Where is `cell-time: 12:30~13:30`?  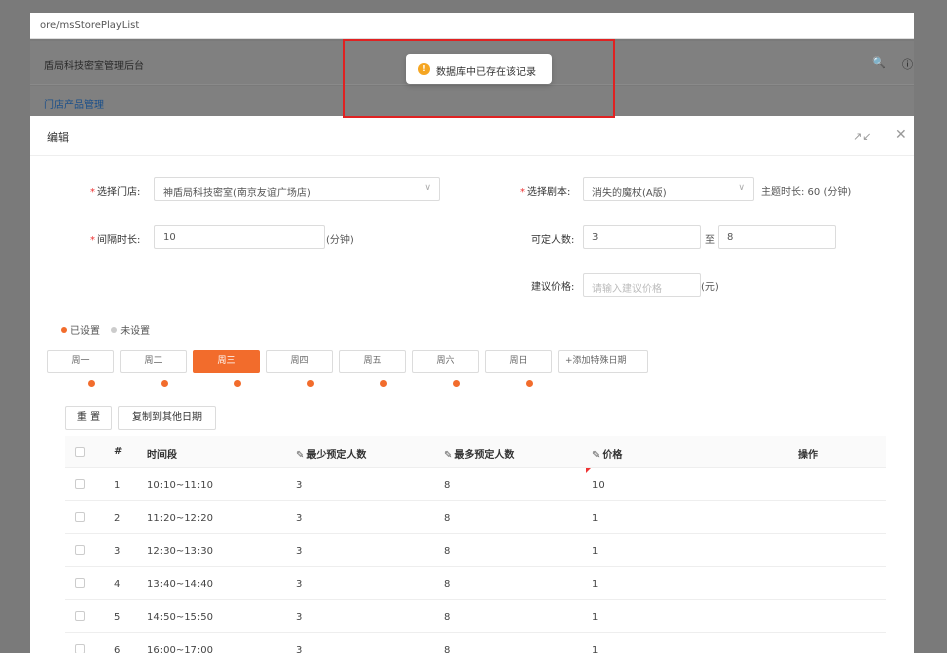
cell-time: 12:30~13:30 is located at coordinates (180, 551).